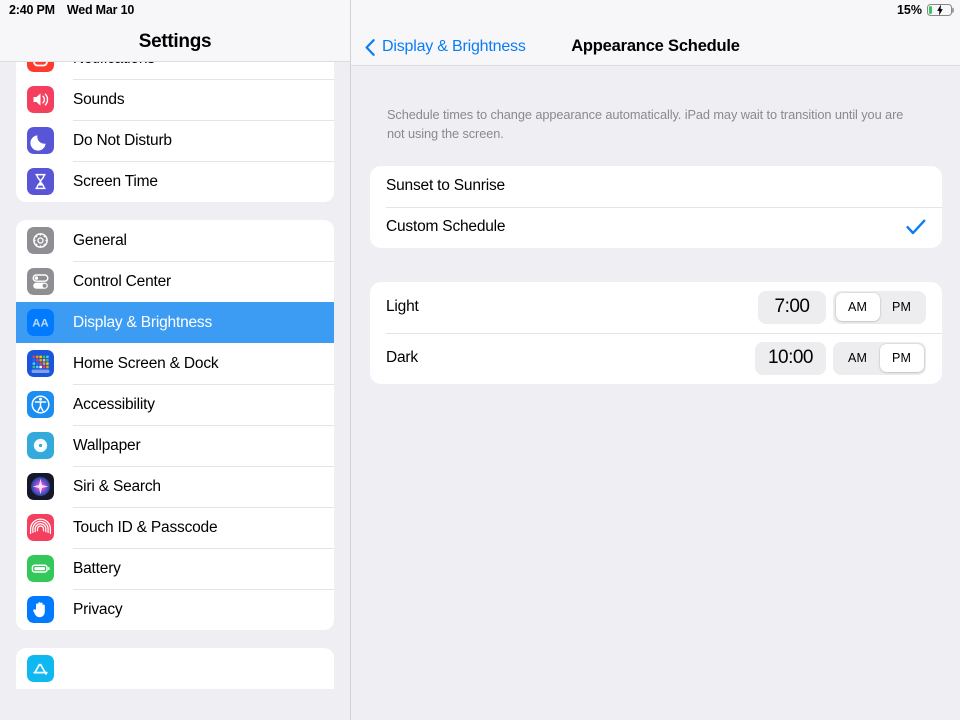 Image resolution: width=960 pixels, height=720 pixels. Describe the element at coordinates (656, 186) in the screenshot. I see `mode-option-sunset-to-sunrise: Sunset to Sunrise` at that location.